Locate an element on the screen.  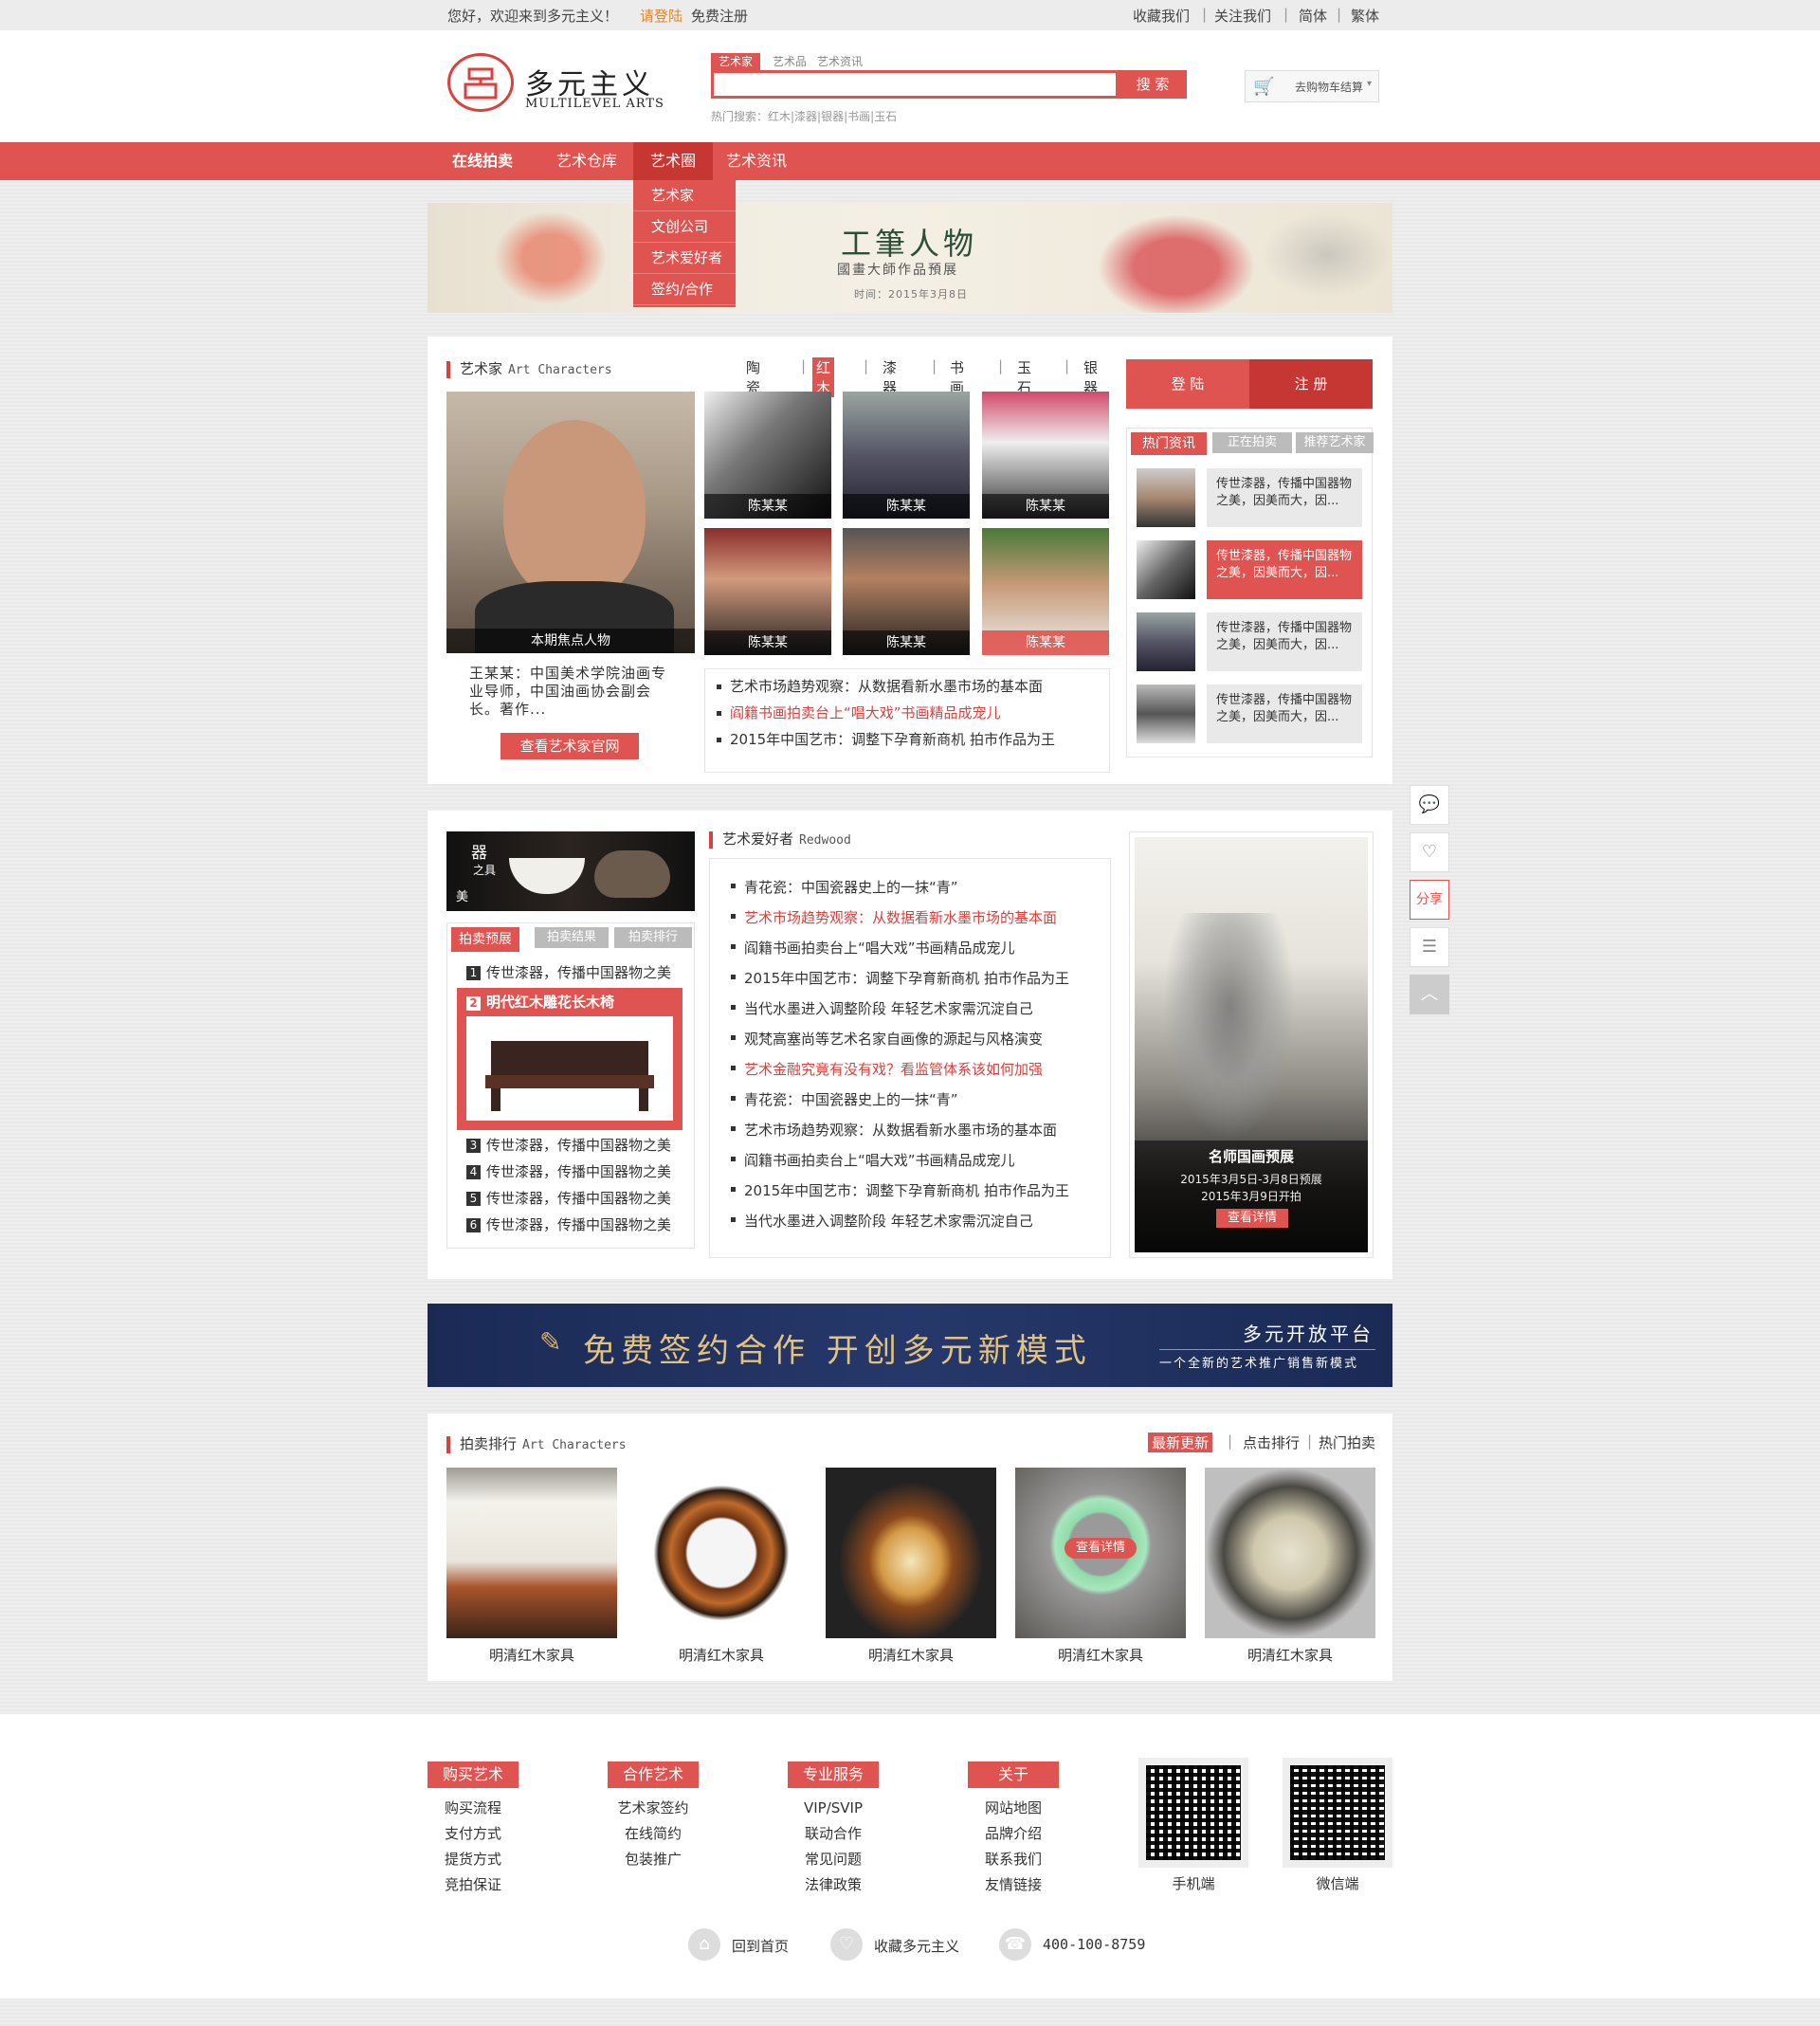
dropdown-item-sign: 签约/合作 is located at coordinates (684, 289).